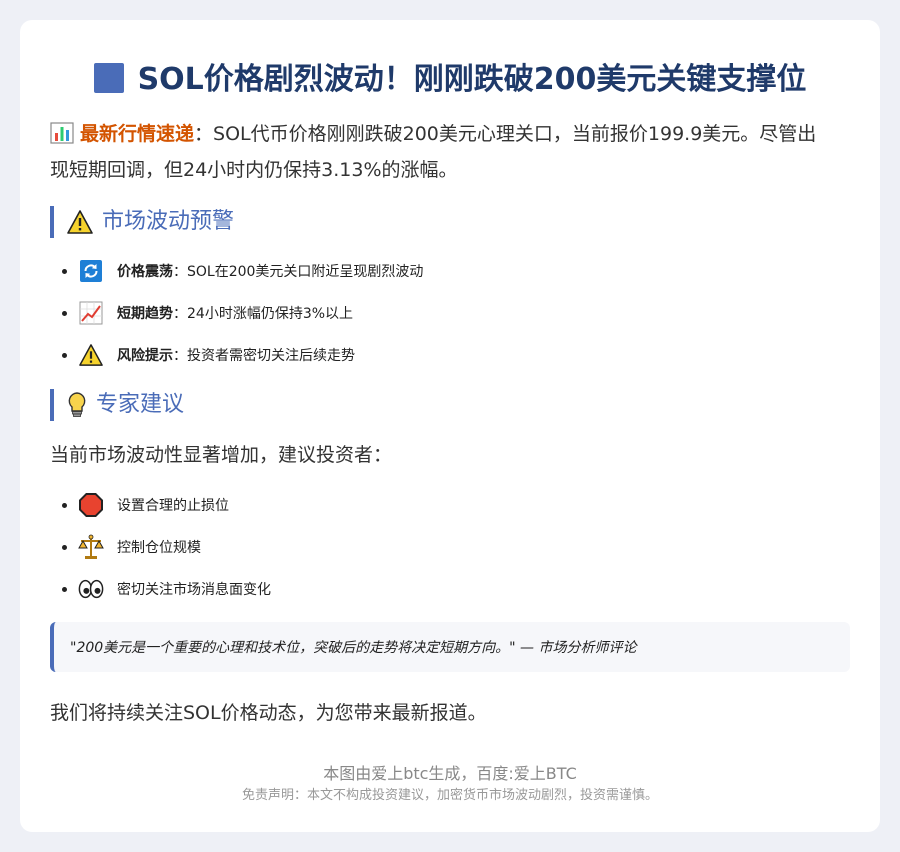 This screenshot has width=900, height=852. What do you see at coordinates (168, 221) in the screenshot?
I see `section-heading-text: 市场波动预警` at bounding box center [168, 221].